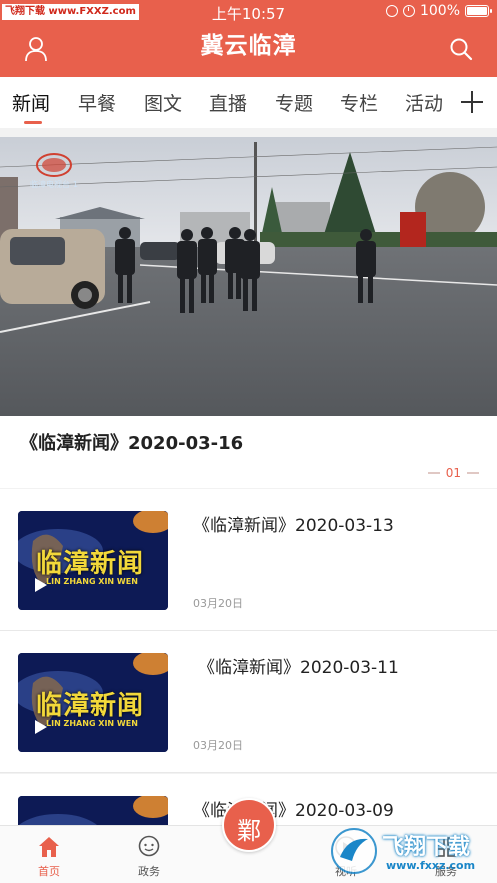  What do you see at coordinates (249, 831) in the screenshot?
I see `seal-text: 鄴` at bounding box center [249, 831].